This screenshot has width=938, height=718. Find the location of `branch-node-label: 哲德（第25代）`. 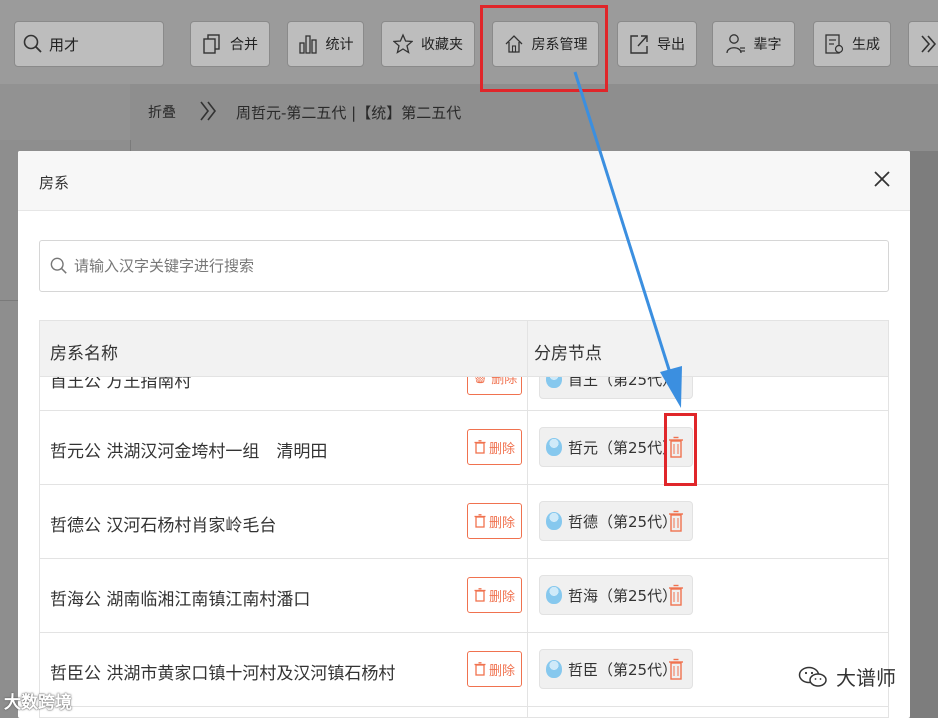

branch-node-label: 哲德（第25代） is located at coordinates (623, 521).